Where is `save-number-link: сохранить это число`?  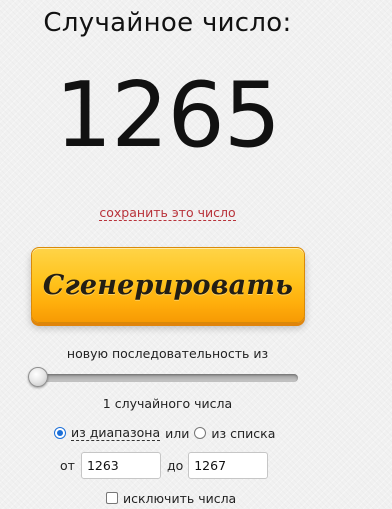
save-number-link: сохранить это число is located at coordinates (167, 213).